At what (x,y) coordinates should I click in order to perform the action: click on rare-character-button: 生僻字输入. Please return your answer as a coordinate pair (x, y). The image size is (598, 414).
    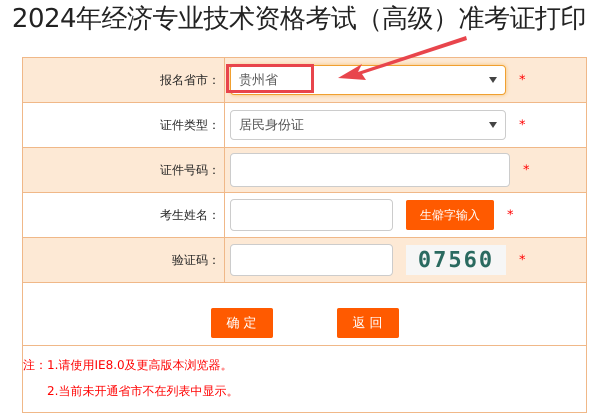
    Looking at the image, I should click on (450, 215).